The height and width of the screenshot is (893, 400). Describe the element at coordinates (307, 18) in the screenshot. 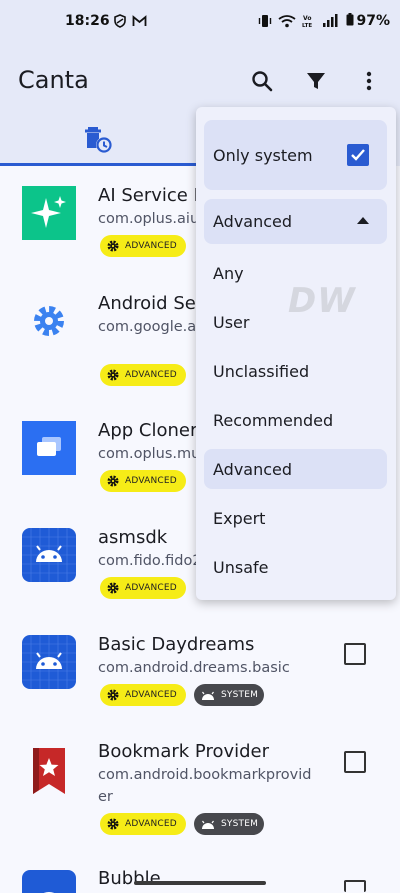

I see `svg-text: Vo` at that location.